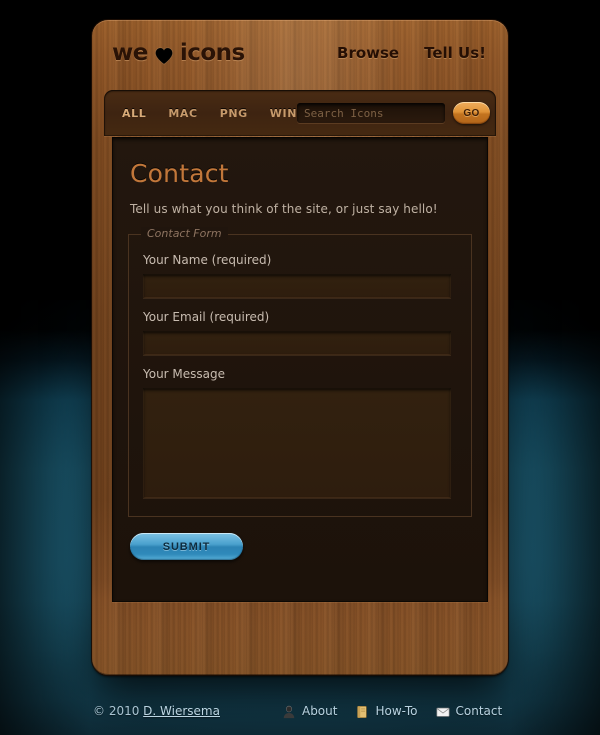  Describe the element at coordinates (130, 53) in the screenshot. I see `logo-text-we: we` at that location.